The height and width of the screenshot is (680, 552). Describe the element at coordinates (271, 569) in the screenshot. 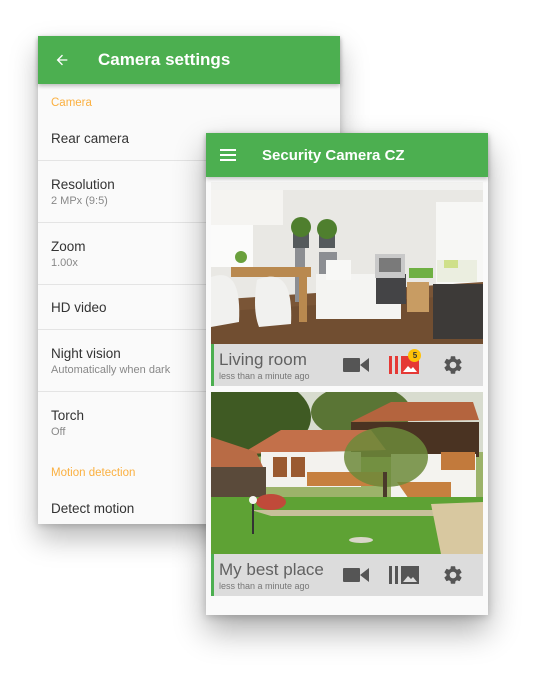

I see `camera-name: My best place` at that location.